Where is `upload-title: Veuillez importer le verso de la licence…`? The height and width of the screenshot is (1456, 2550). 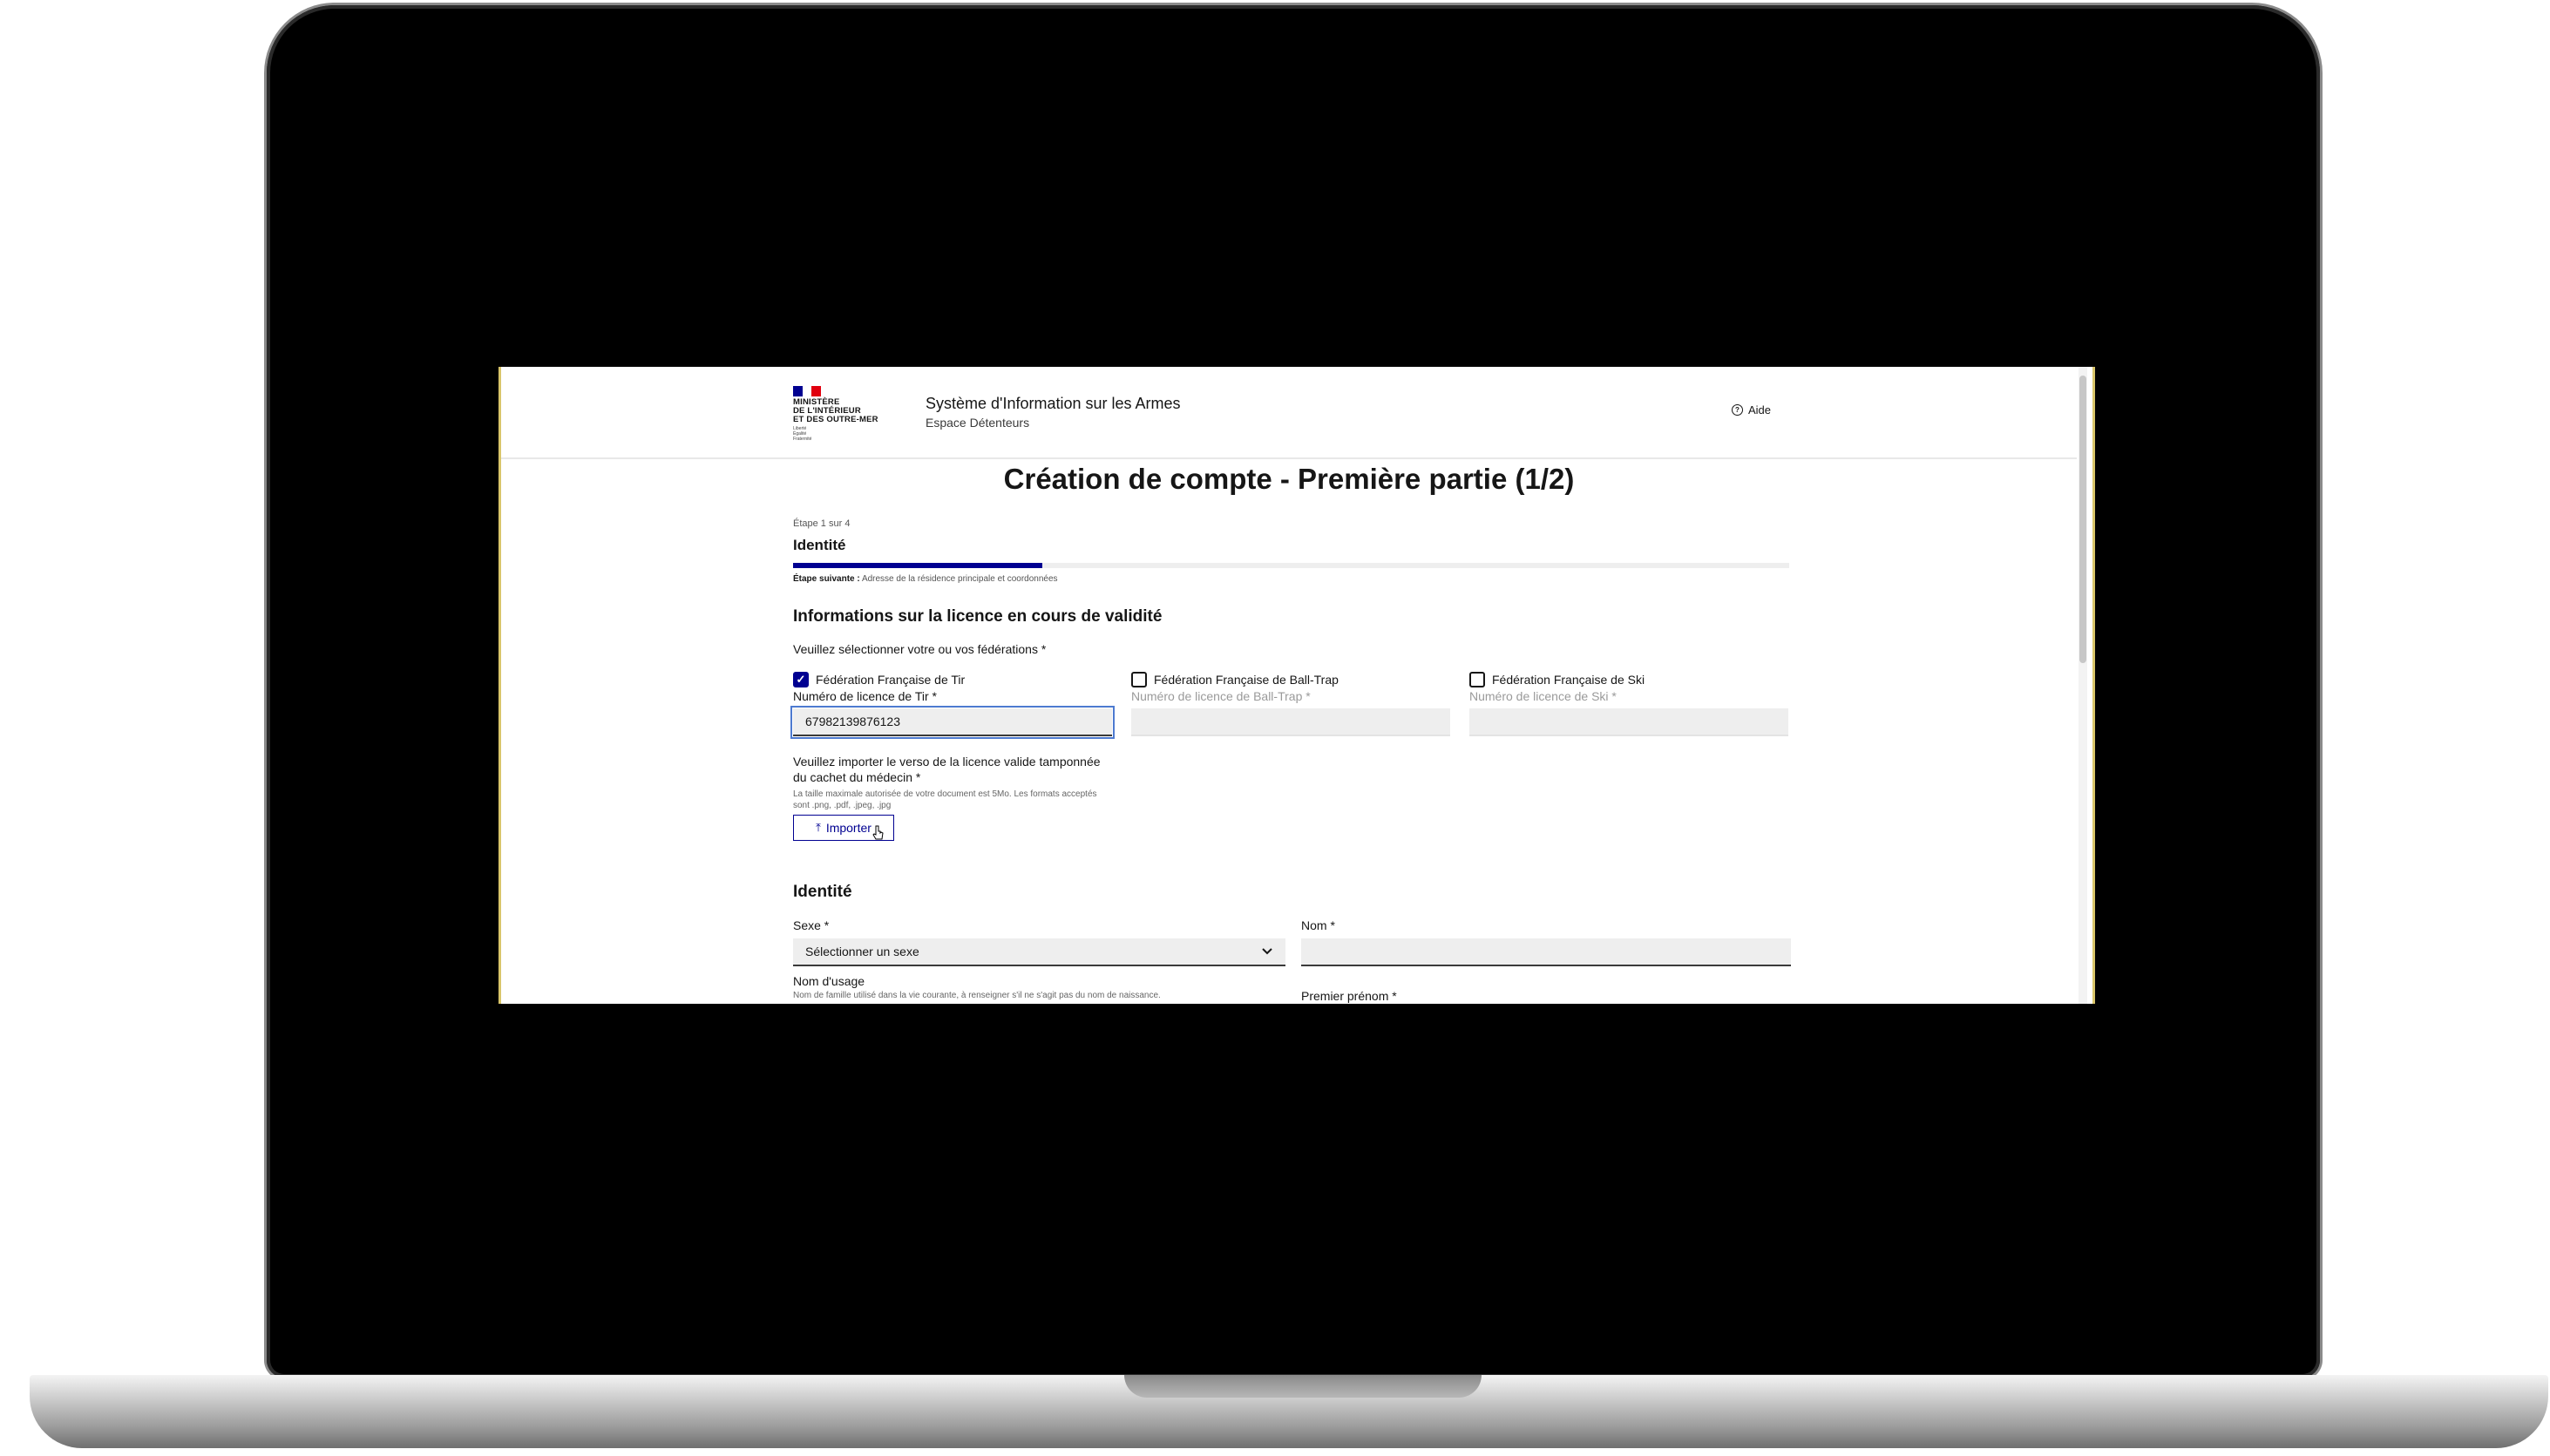 upload-title: Veuillez importer le verso de la licence… is located at coordinates (947, 769).